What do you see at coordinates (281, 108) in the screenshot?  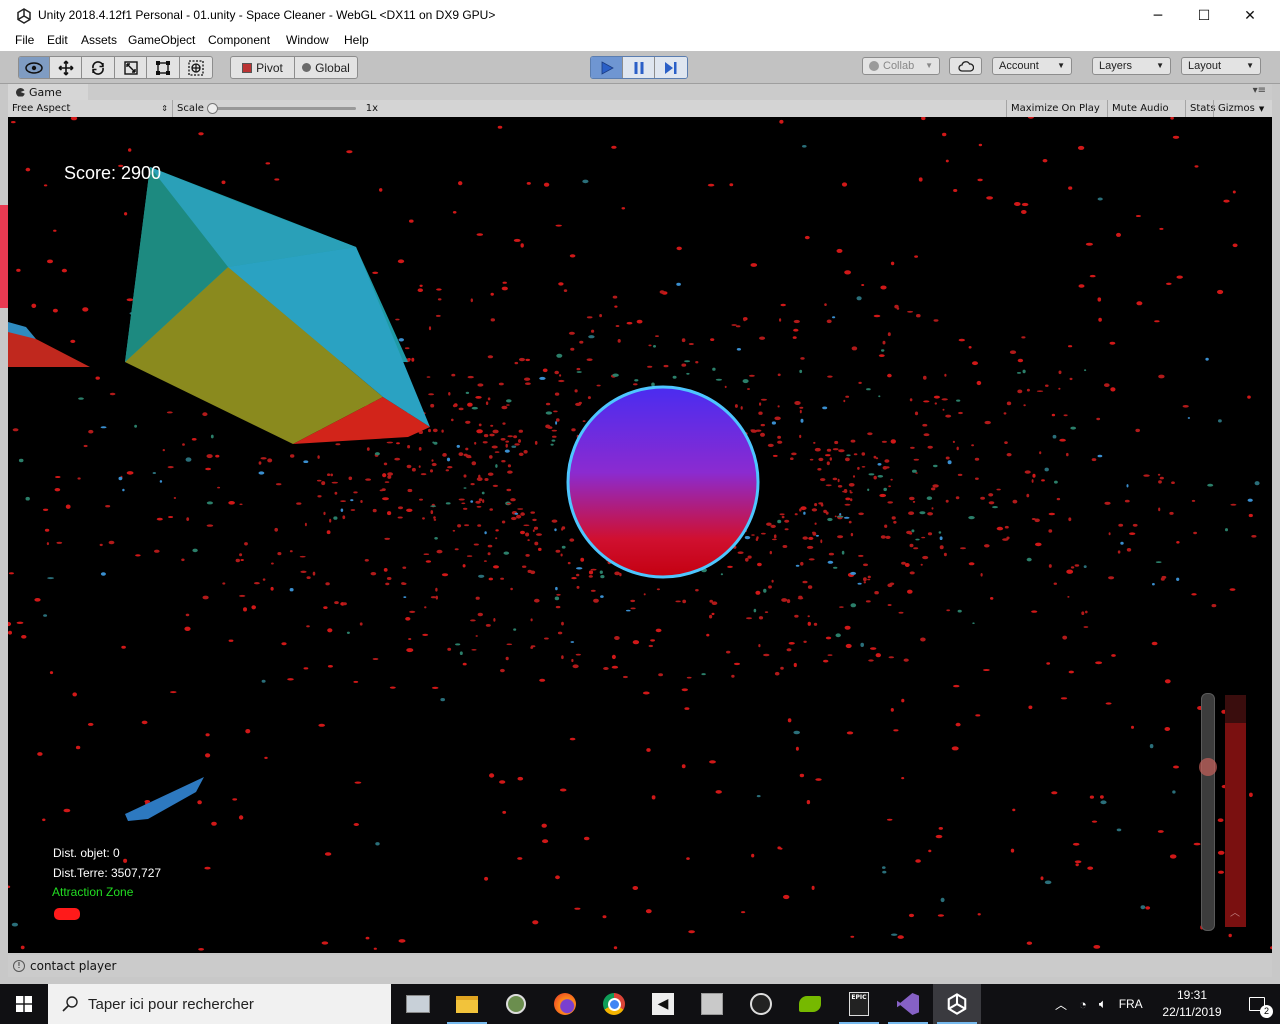 I see `scale-slider` at bounding box center [281, 108].